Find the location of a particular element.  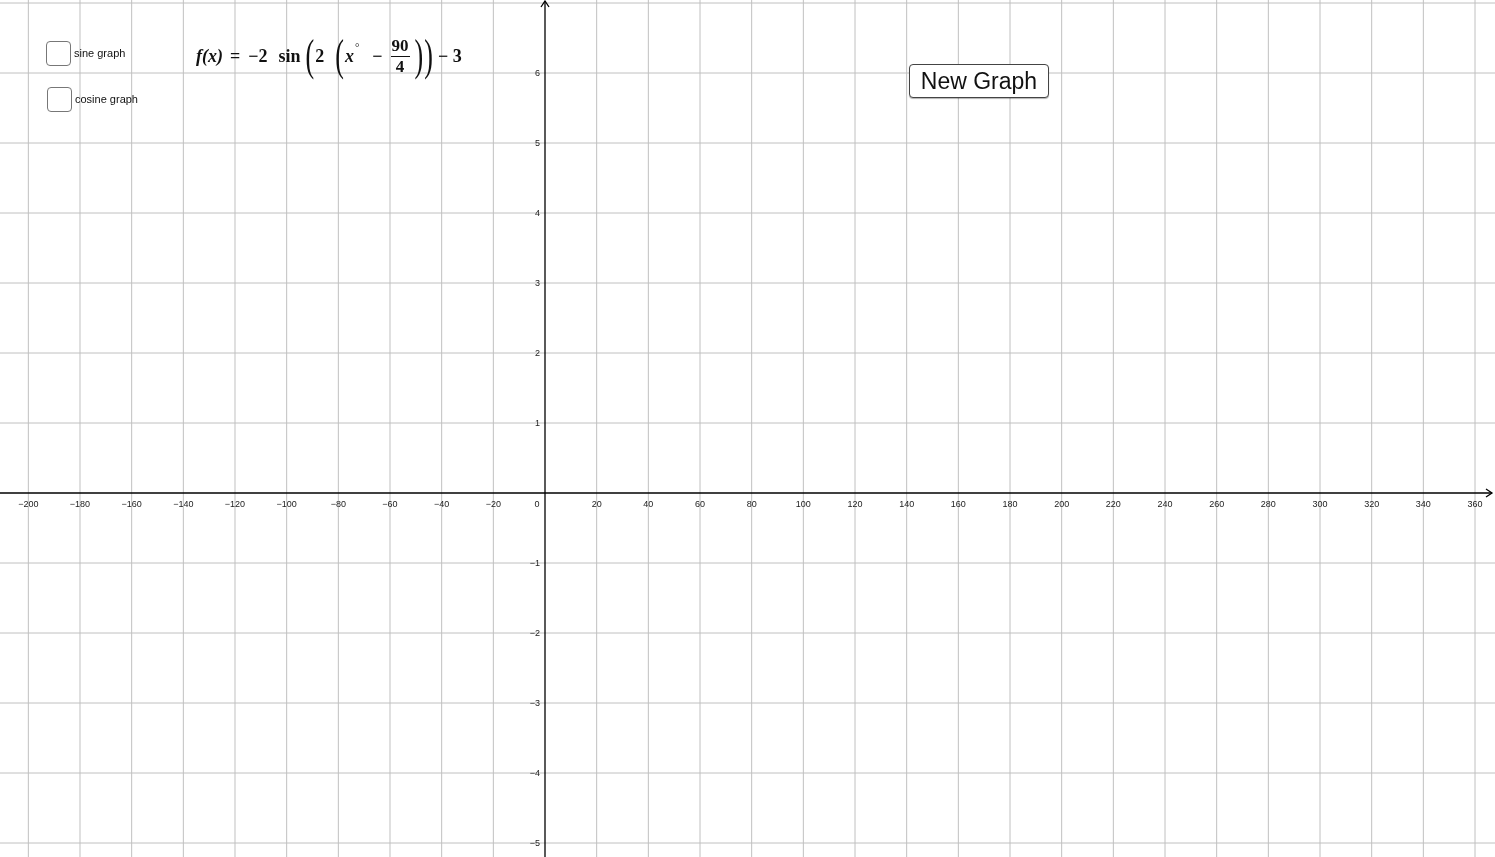

axis-label: −5 is located at coordinates (534, 843).